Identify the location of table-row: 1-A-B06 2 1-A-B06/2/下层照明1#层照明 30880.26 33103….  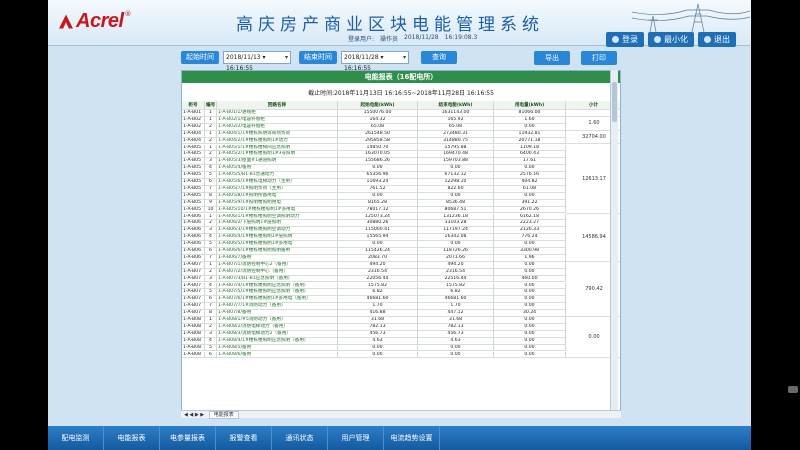
(401, 224).